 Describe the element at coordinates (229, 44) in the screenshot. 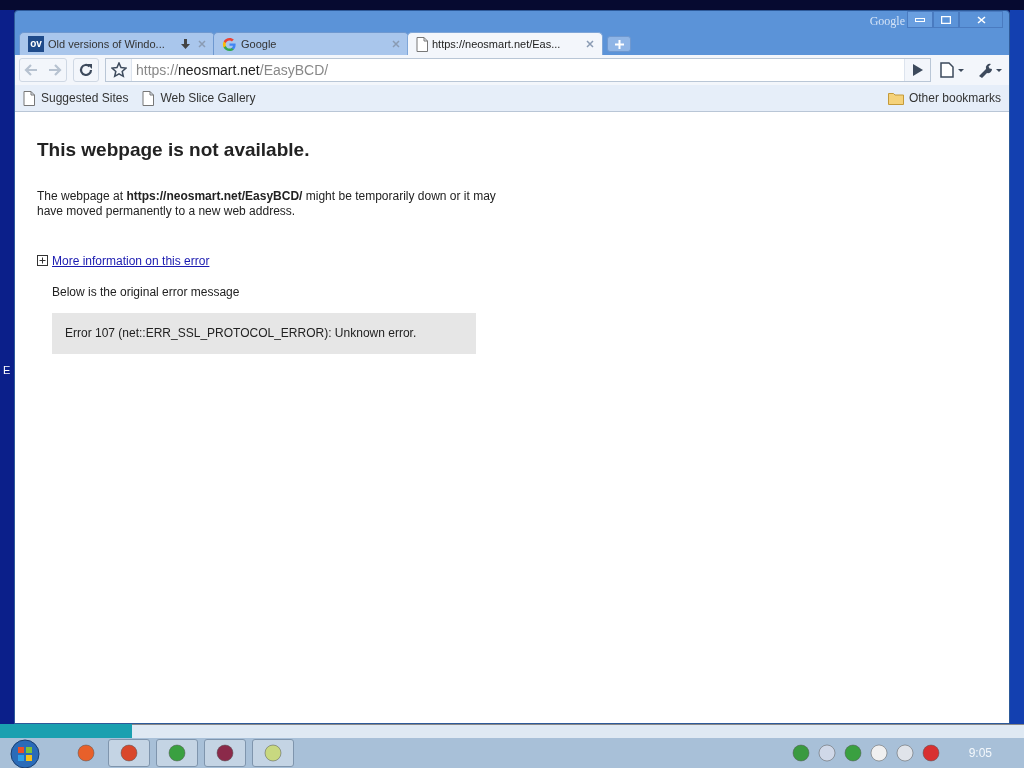

I see `google-logo-icon` at that location.